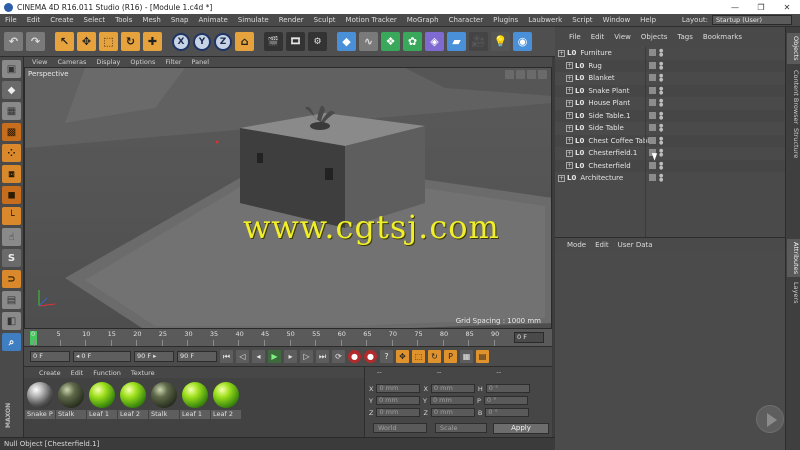 This screenshot has width=800, height=450. What do you see at coordinates (685, 37) in the screenshot?
I see `object-menu-tags: Tags` at bounding box center [685, 37].